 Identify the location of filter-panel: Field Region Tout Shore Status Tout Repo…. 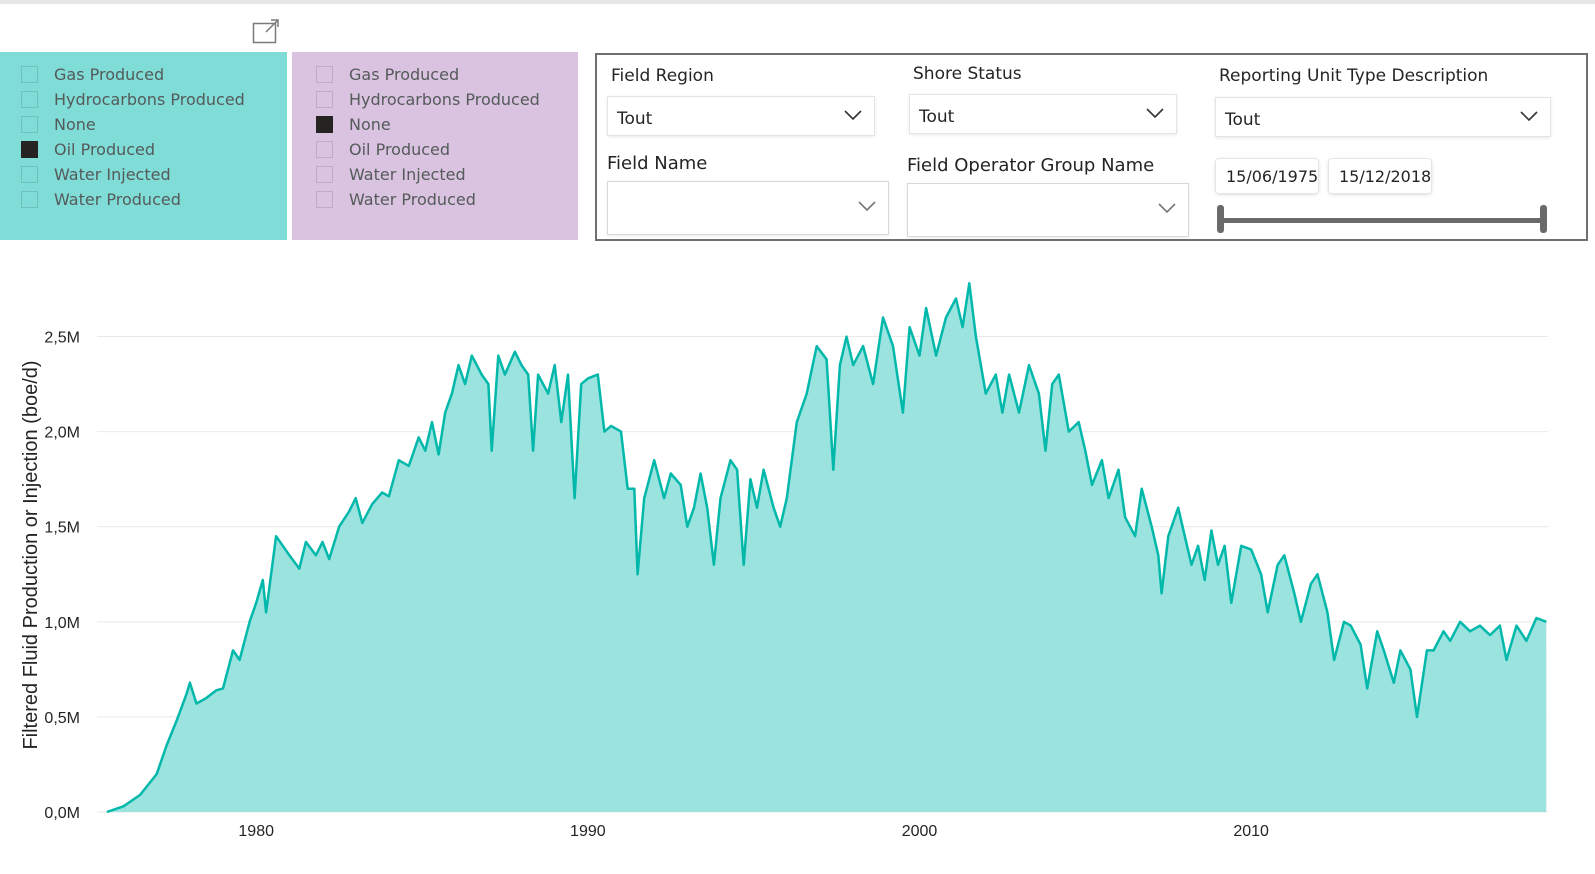
(1091, 147).